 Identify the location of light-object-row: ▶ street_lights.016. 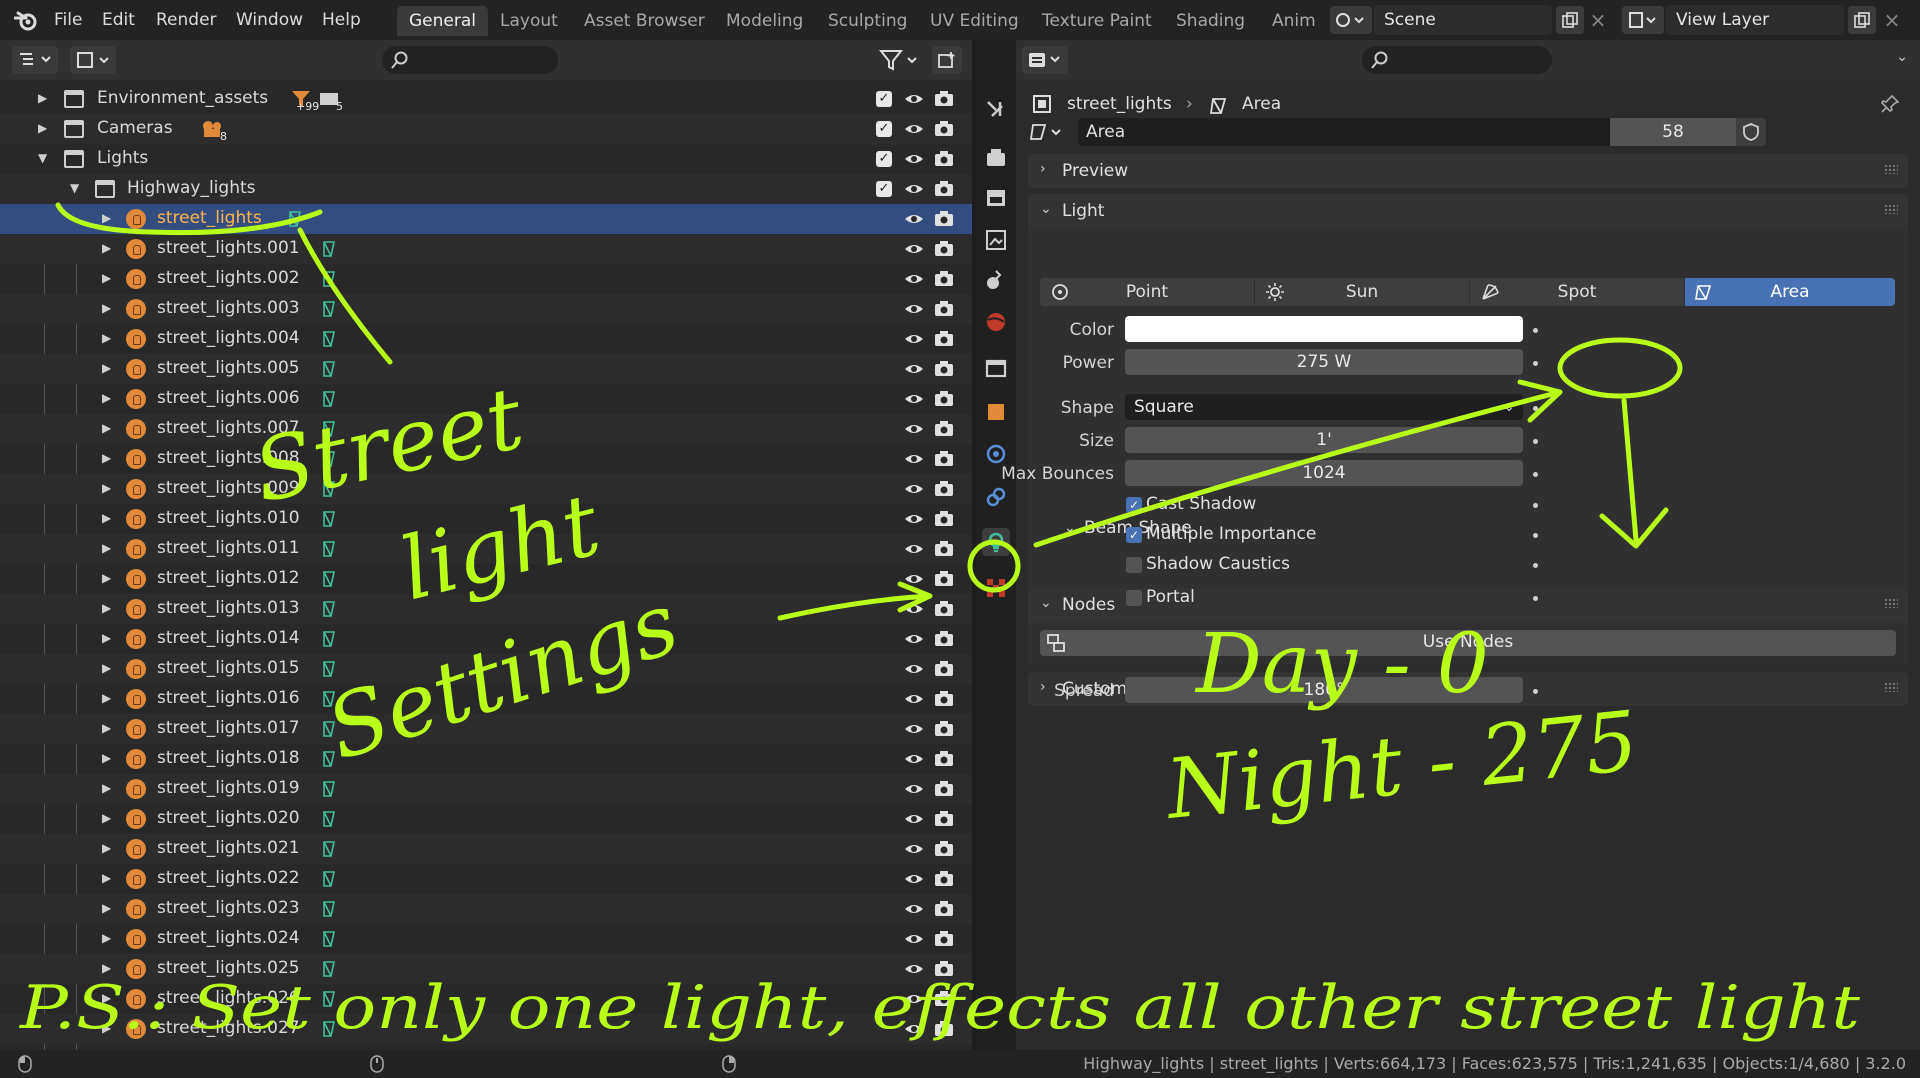
(486, 699).